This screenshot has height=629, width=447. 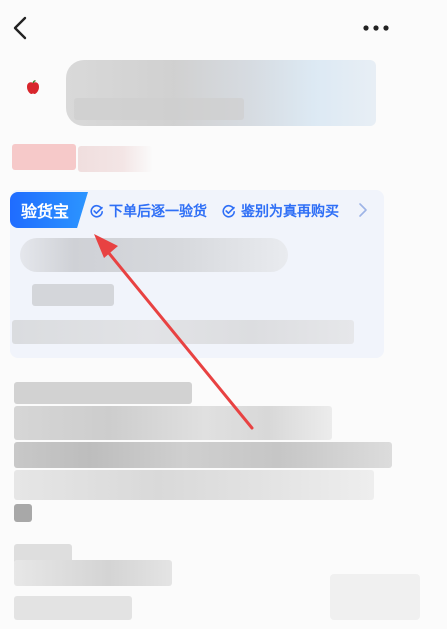 I want to click on price-extra-blurred, so click(x=115, y=159).